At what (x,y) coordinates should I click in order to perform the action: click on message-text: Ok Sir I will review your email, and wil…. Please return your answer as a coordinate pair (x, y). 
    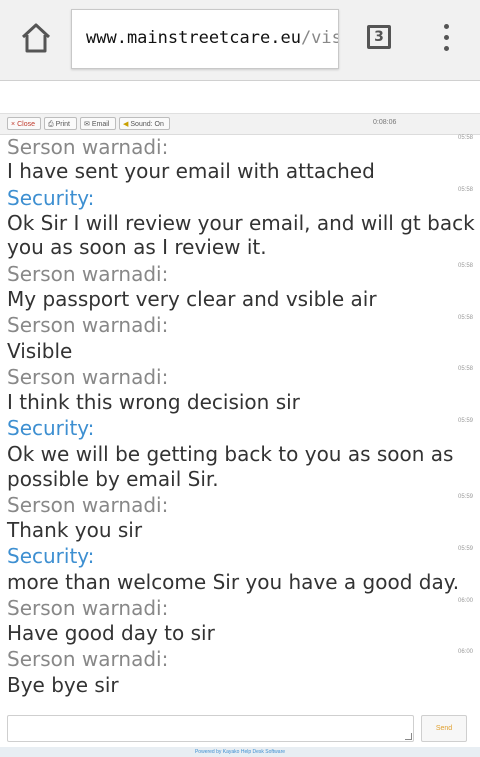
    Looking at the image, I should click on (243, 223).